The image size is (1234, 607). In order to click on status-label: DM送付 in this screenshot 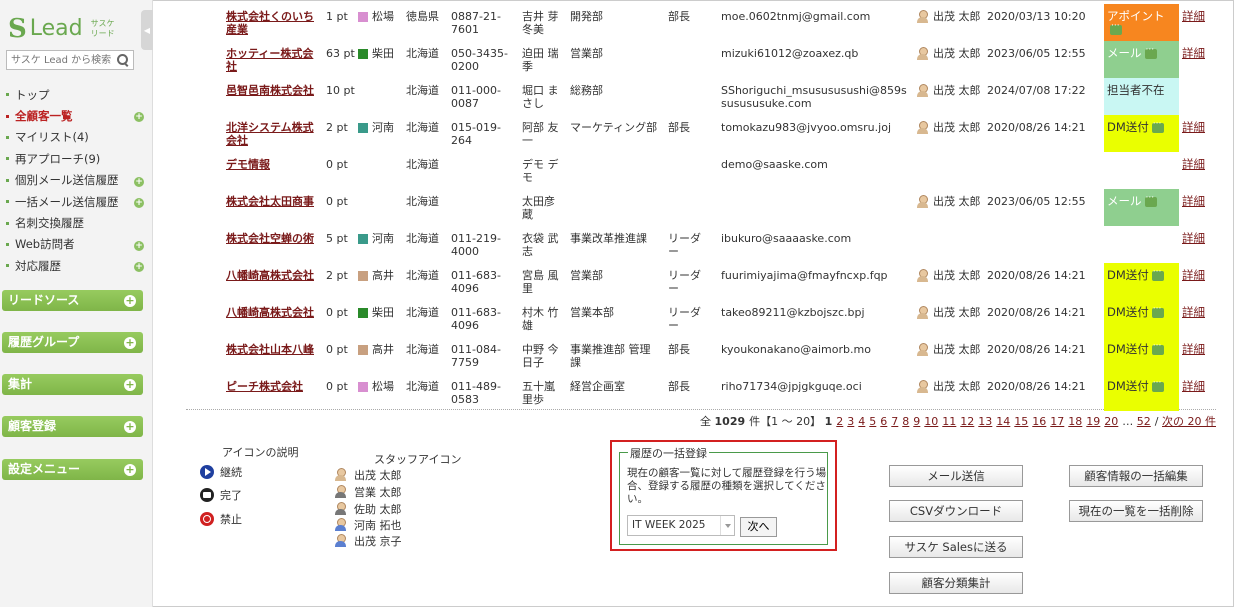, I will do `click(1128, 127)`.